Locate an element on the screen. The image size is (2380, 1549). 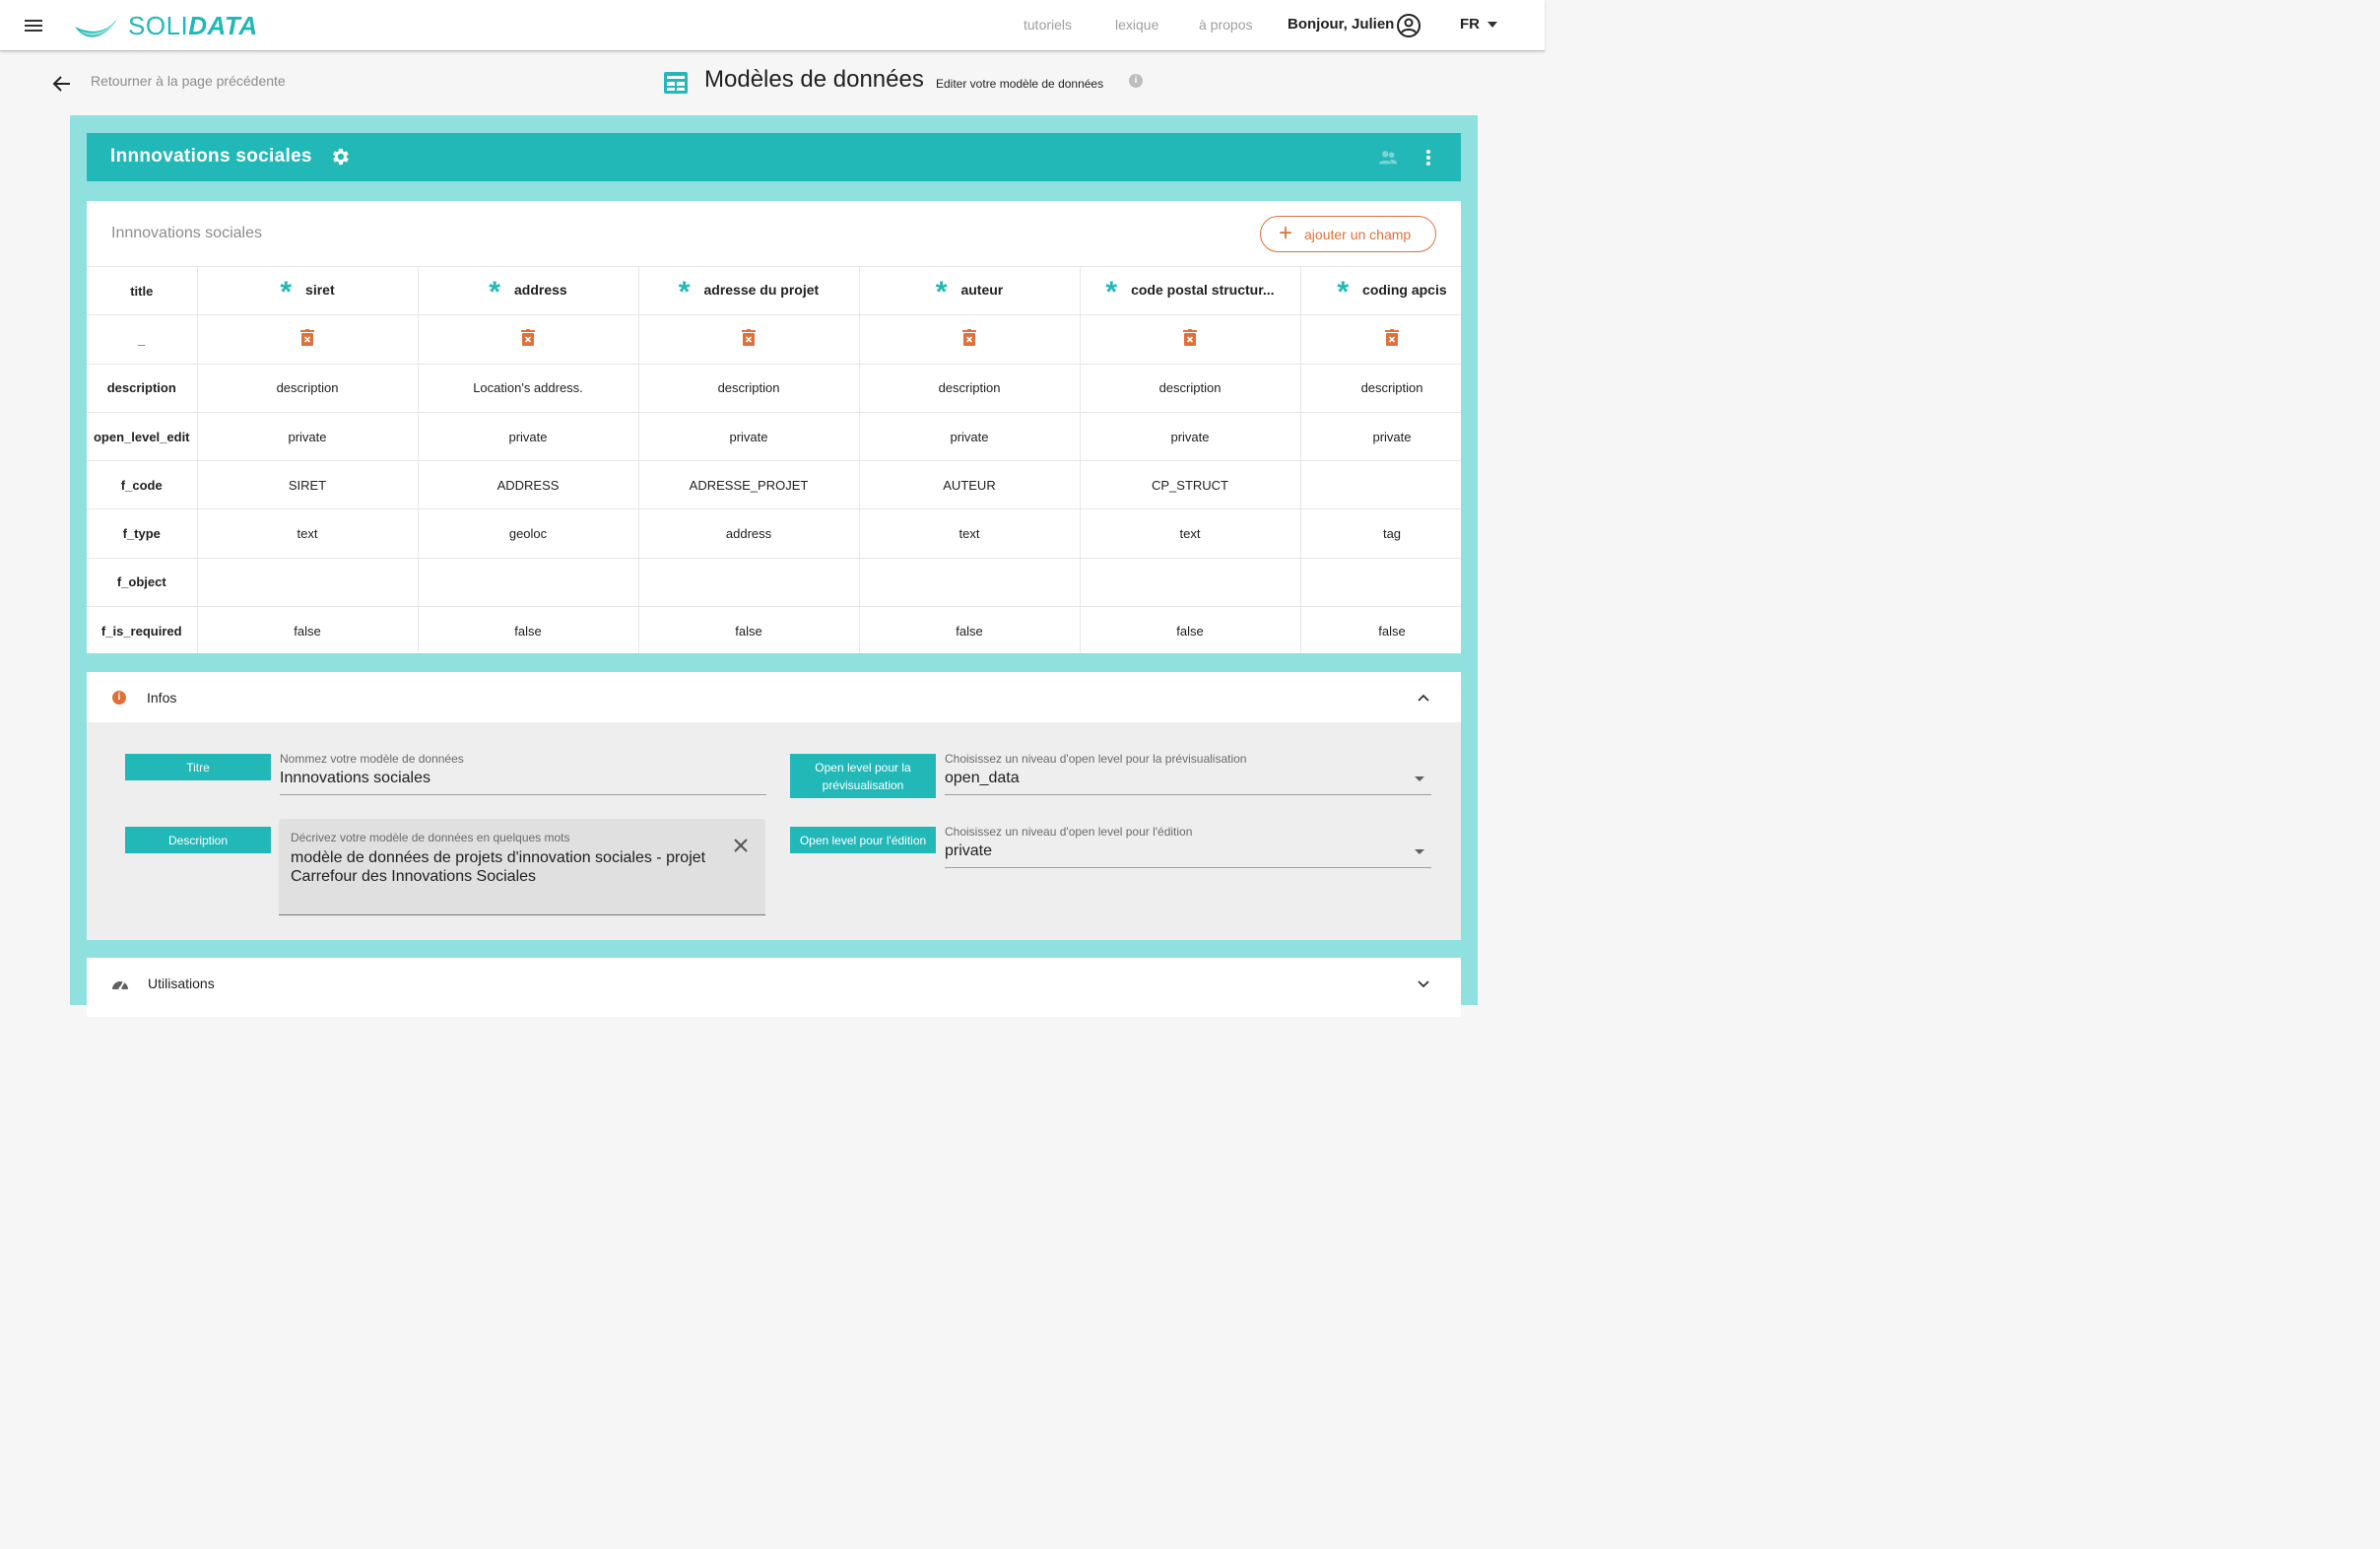
field-title-label: auteur is located at coordinates (982, 289).